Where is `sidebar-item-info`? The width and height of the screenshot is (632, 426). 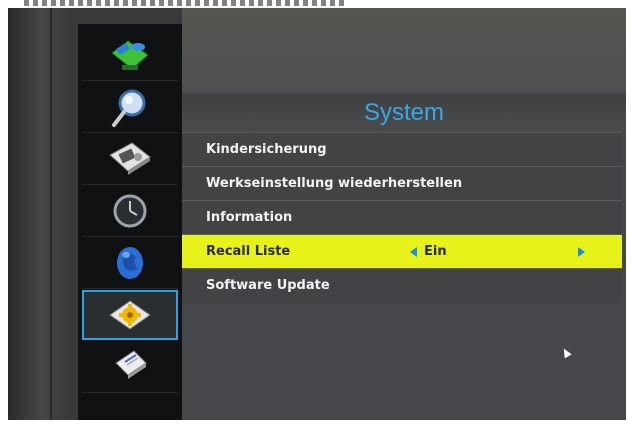 sidebar-item-info is located at coordinates (130, 367).